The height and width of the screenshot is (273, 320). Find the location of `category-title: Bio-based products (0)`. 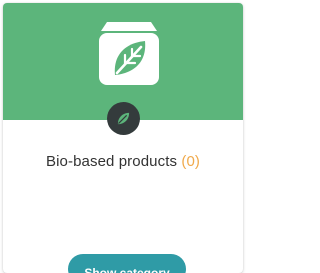

category-title: Bio-based products (0) is located at coordinates (123, 161).